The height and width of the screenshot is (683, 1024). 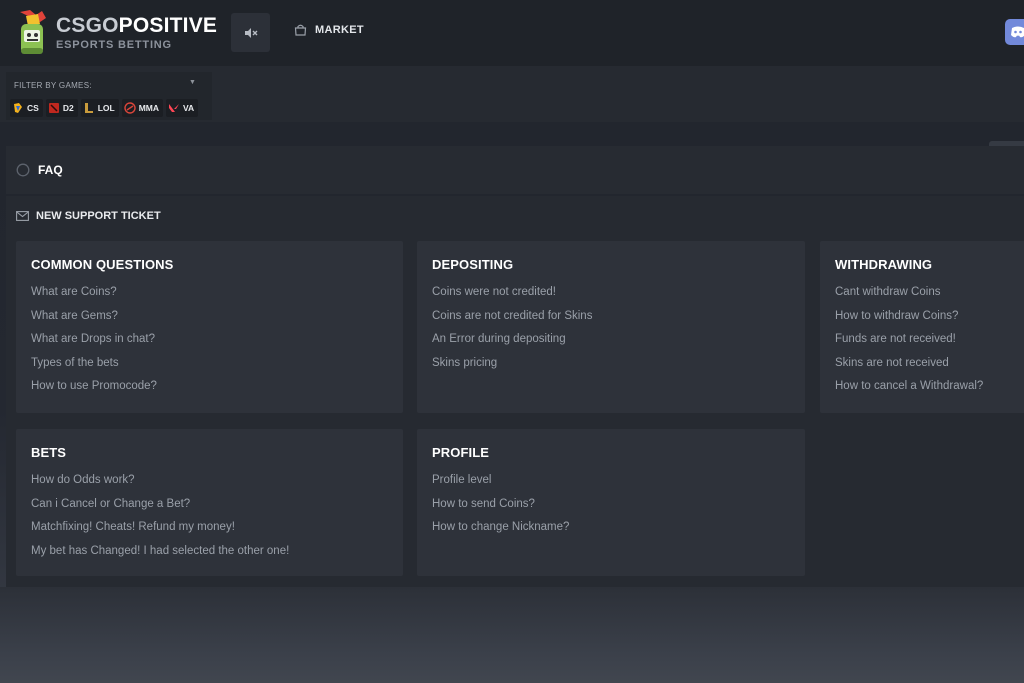 I want to click on brand-name: CSGOPOSITIVE ESPORTS BETTING, so click(x=136, y=33).